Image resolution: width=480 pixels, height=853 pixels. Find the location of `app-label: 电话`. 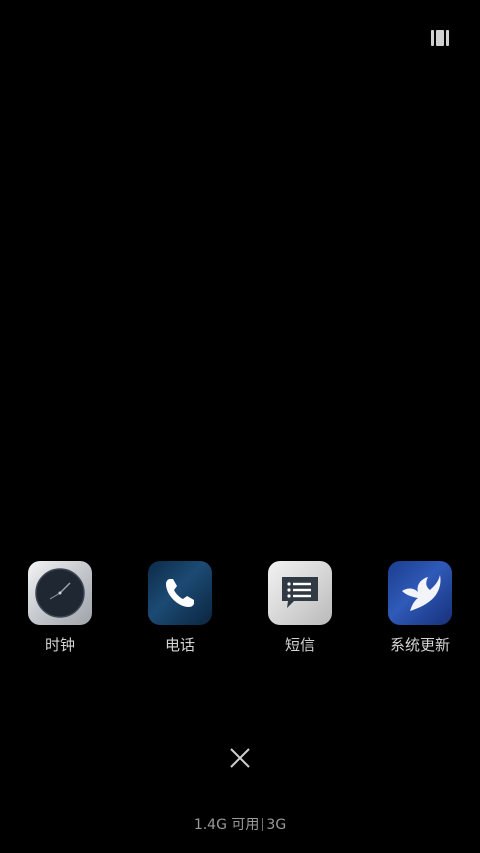

app-label: 电话 is located at coordinates (179, 645).